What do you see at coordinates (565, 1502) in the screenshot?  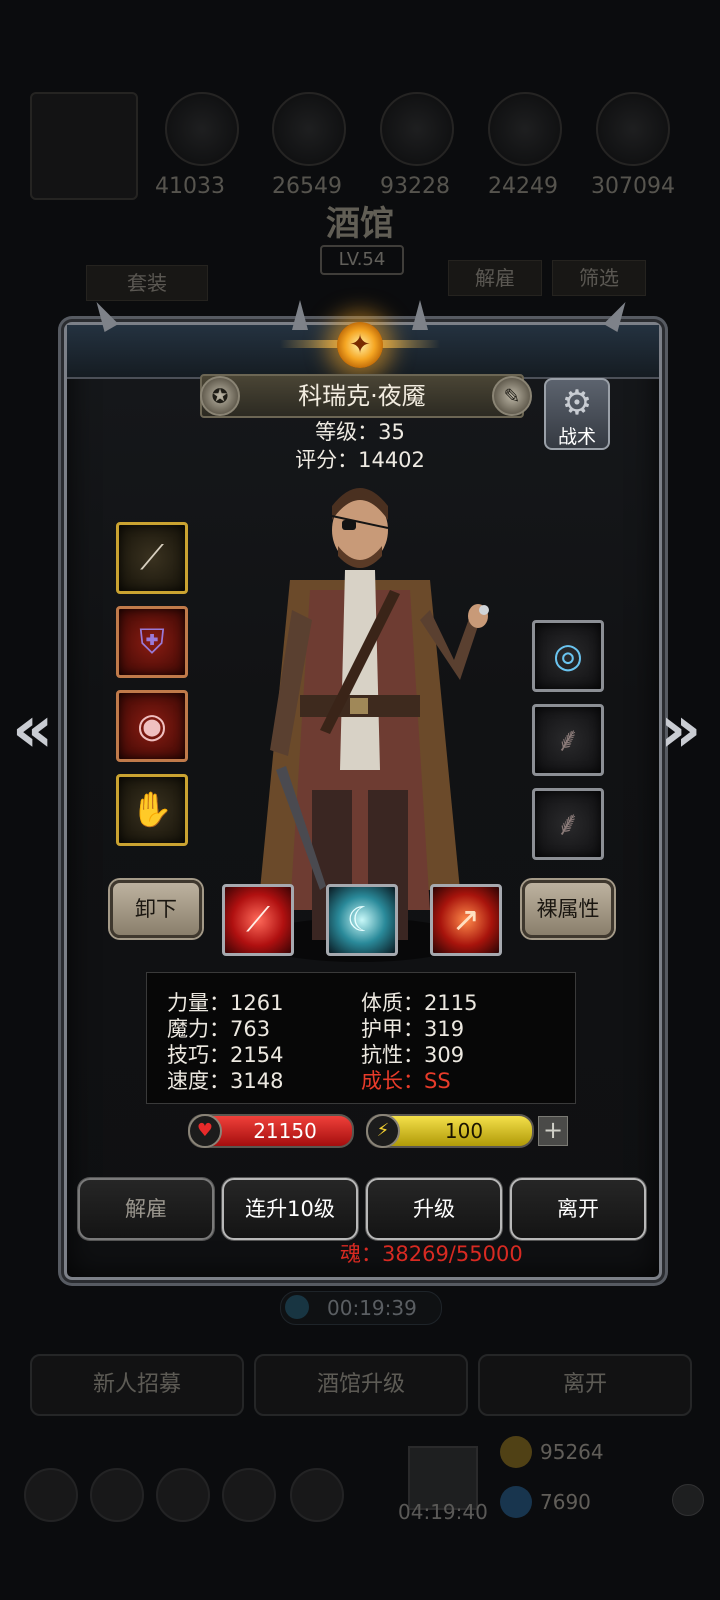 I see `gem-amount: 7690` at bounding box center [565, 1502].